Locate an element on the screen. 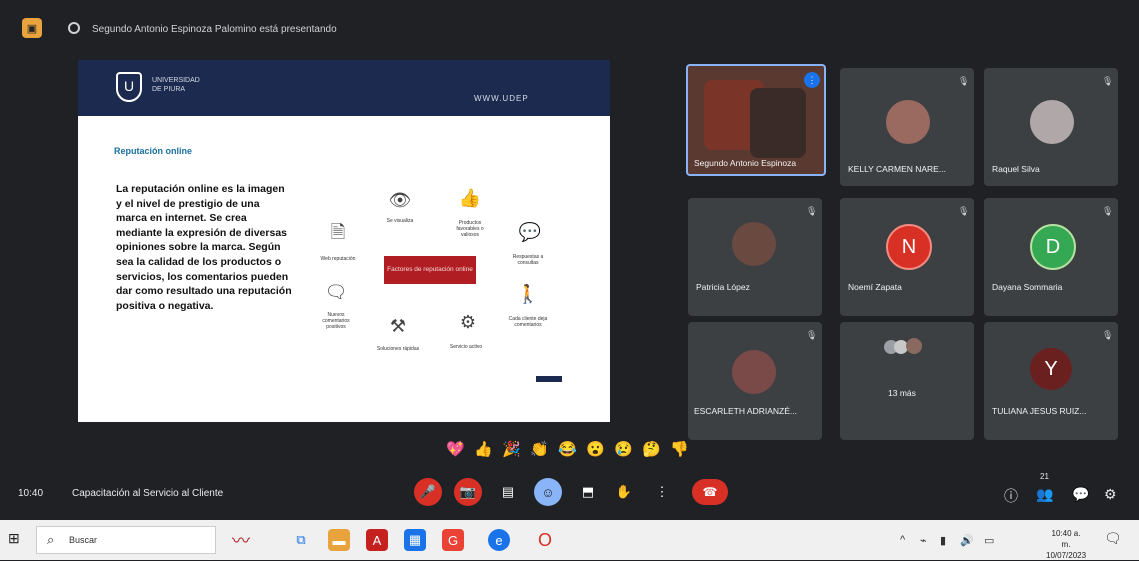  gear-icon: ⚙ is located at coordinates (468, 322).